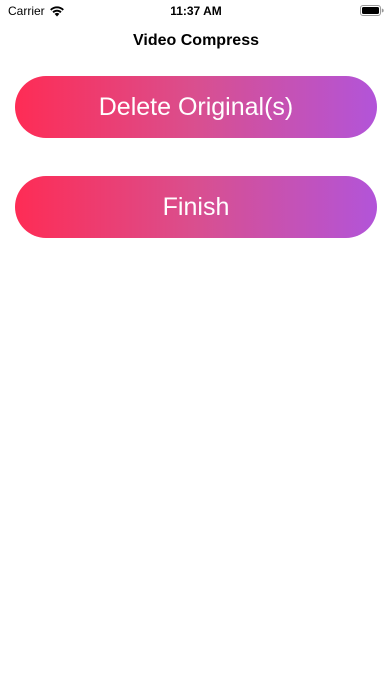 This screenshot has width=392, height=696. I want to click on status-time: 11:37 AM, so click(196, 11).